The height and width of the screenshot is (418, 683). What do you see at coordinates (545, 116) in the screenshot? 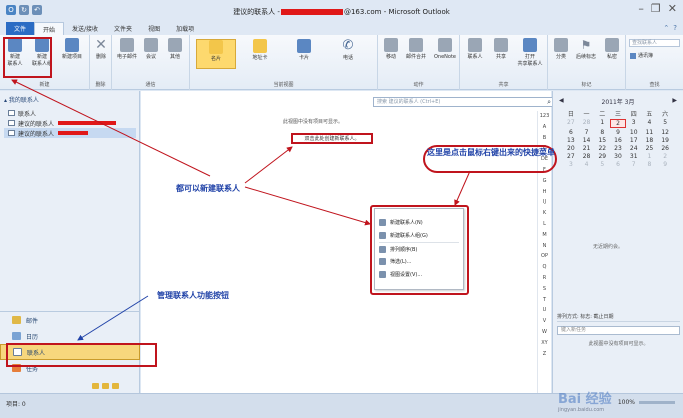
I see `alpha-tab: 123` at bounding box center [545, 116].